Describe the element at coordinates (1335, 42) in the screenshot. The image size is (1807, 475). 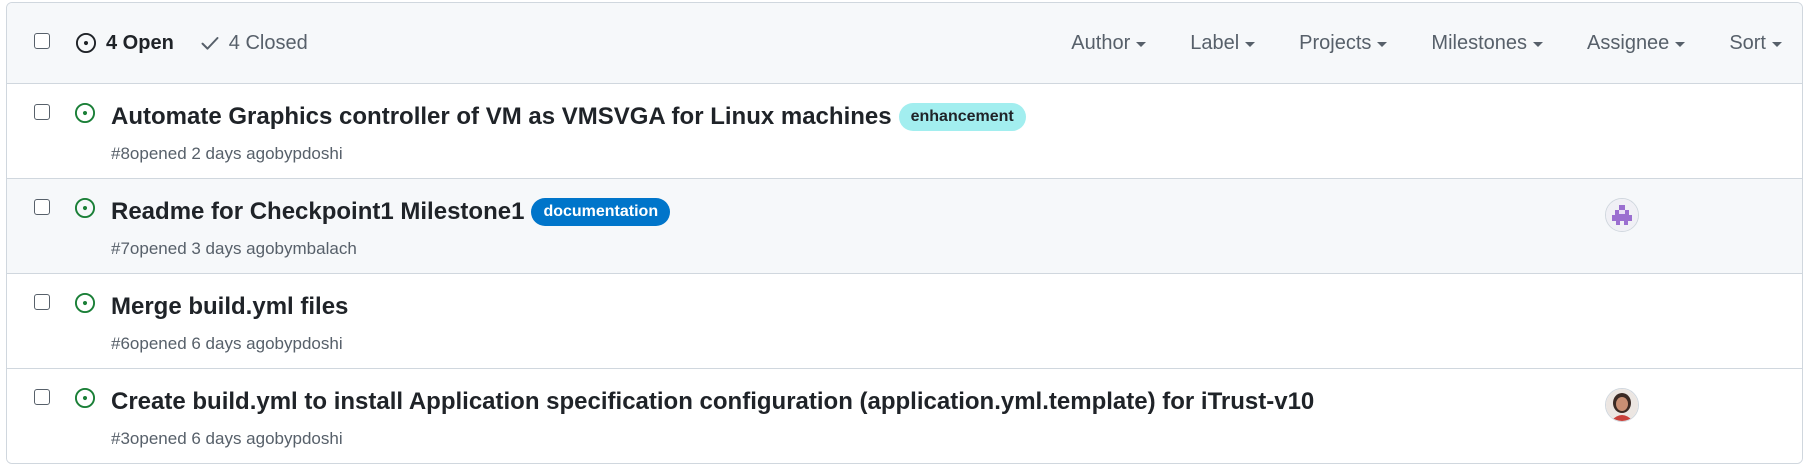
I see `projects-filter-label: Projects` at that location.